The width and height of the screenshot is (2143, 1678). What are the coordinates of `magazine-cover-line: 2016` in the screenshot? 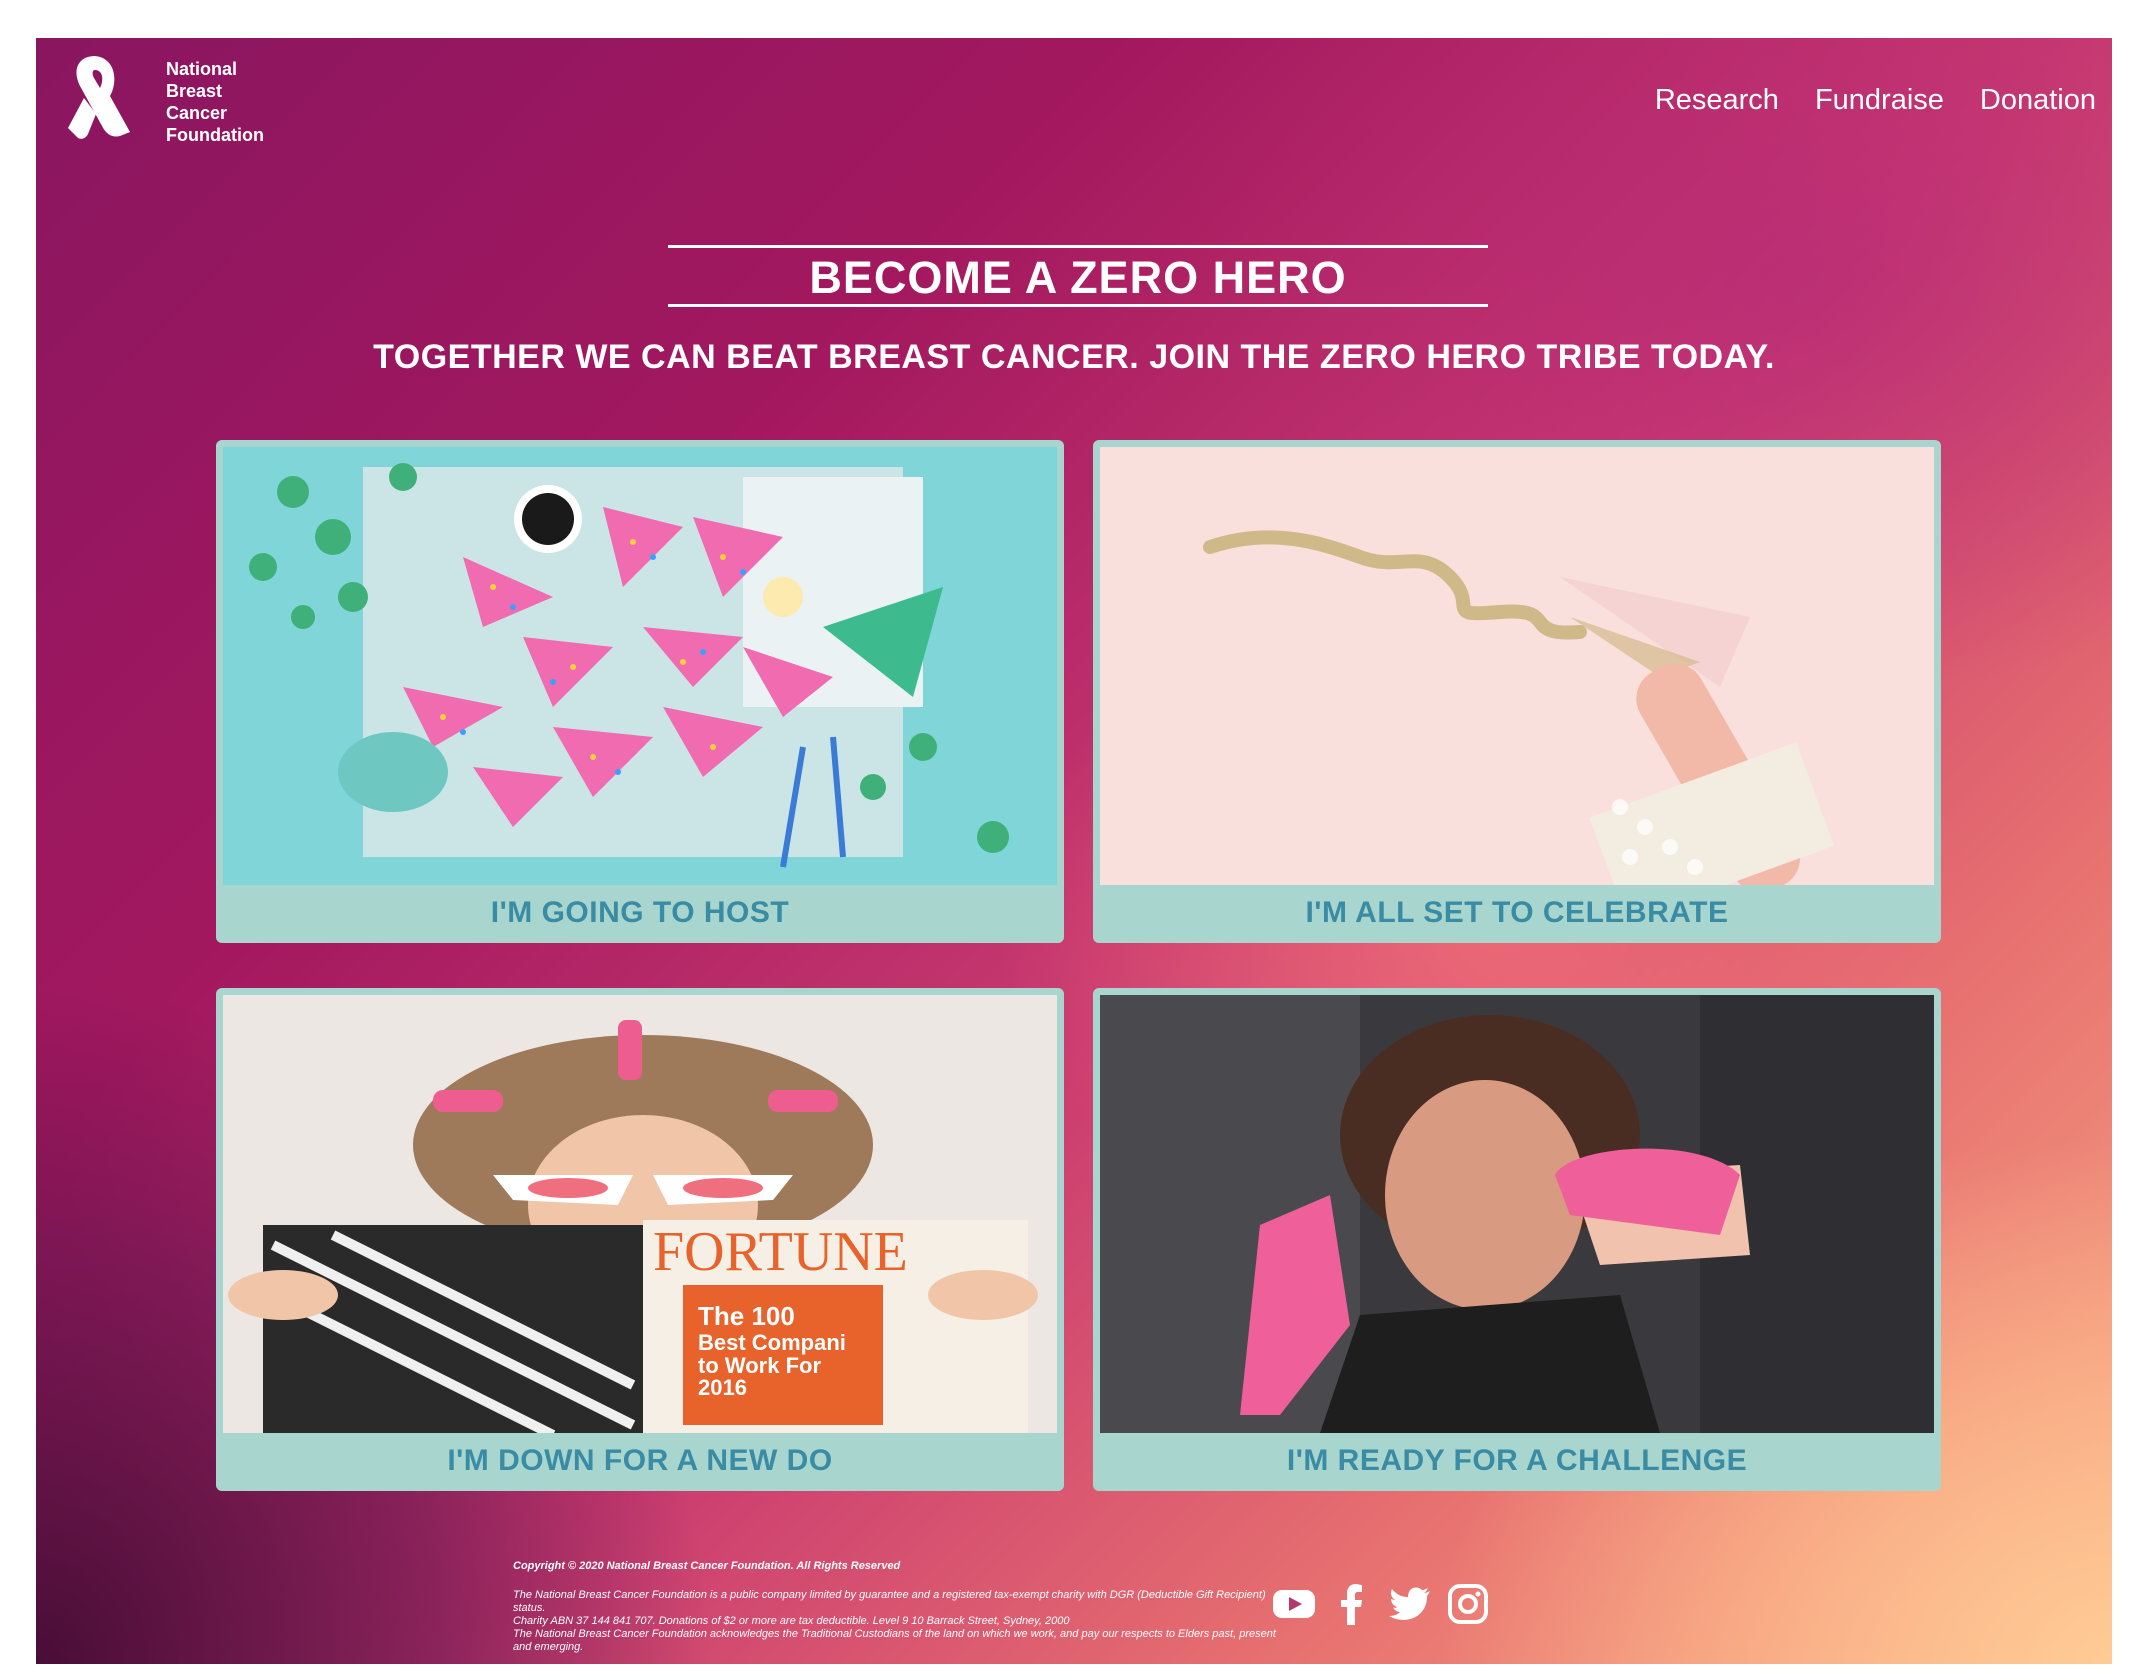 It's located at (722, 1387).